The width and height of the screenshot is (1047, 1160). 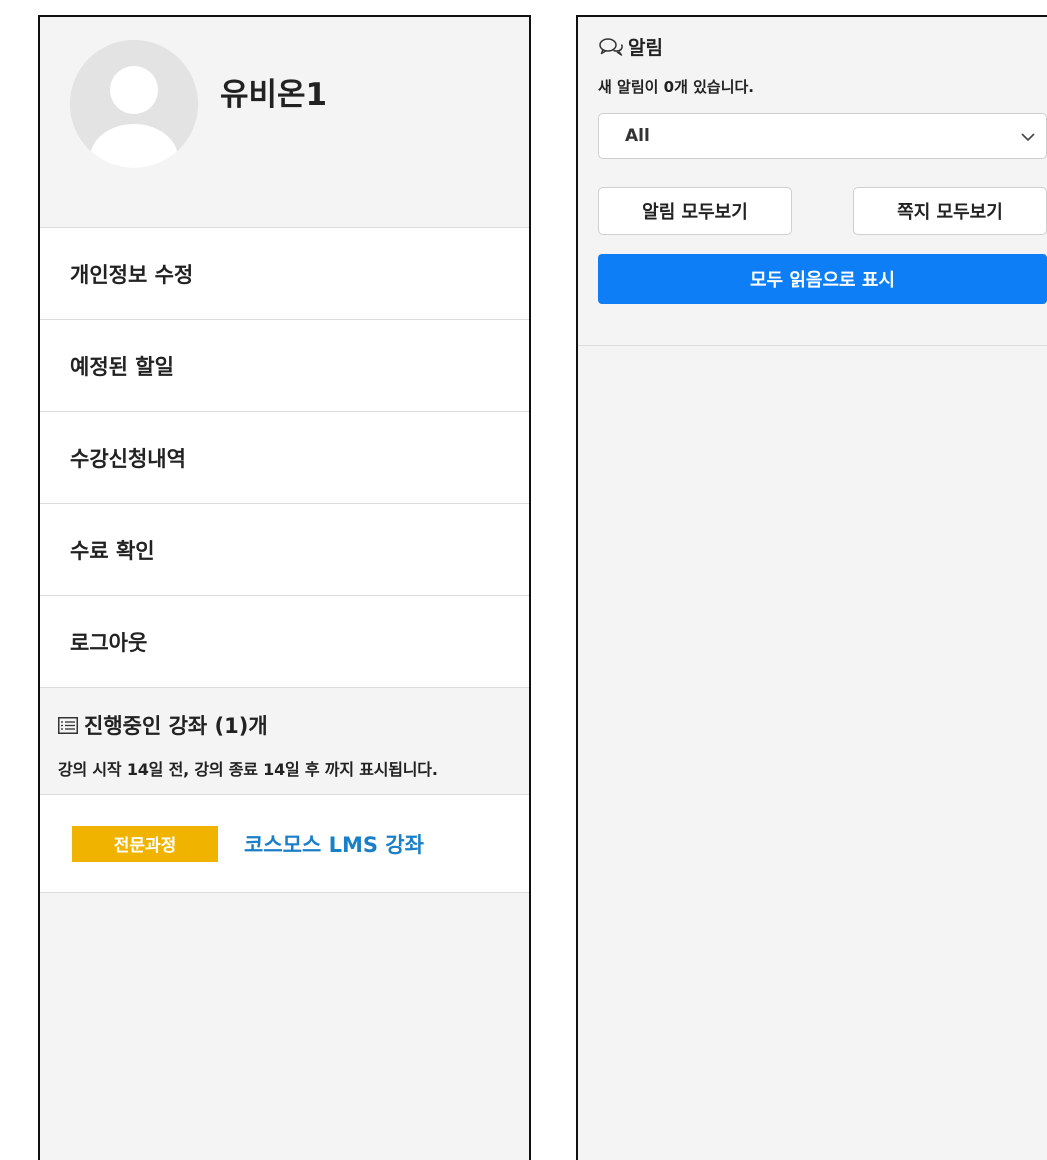 What do you see at coordinates (274, 95) in the screenshot?
I see `user-name: 유비온1` at bounding box center [274, 95].